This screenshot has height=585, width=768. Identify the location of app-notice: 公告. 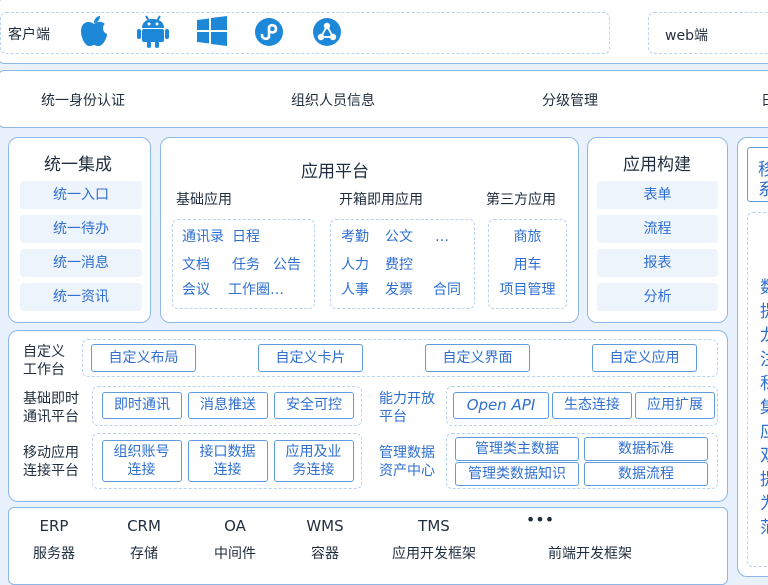
(287, 265).